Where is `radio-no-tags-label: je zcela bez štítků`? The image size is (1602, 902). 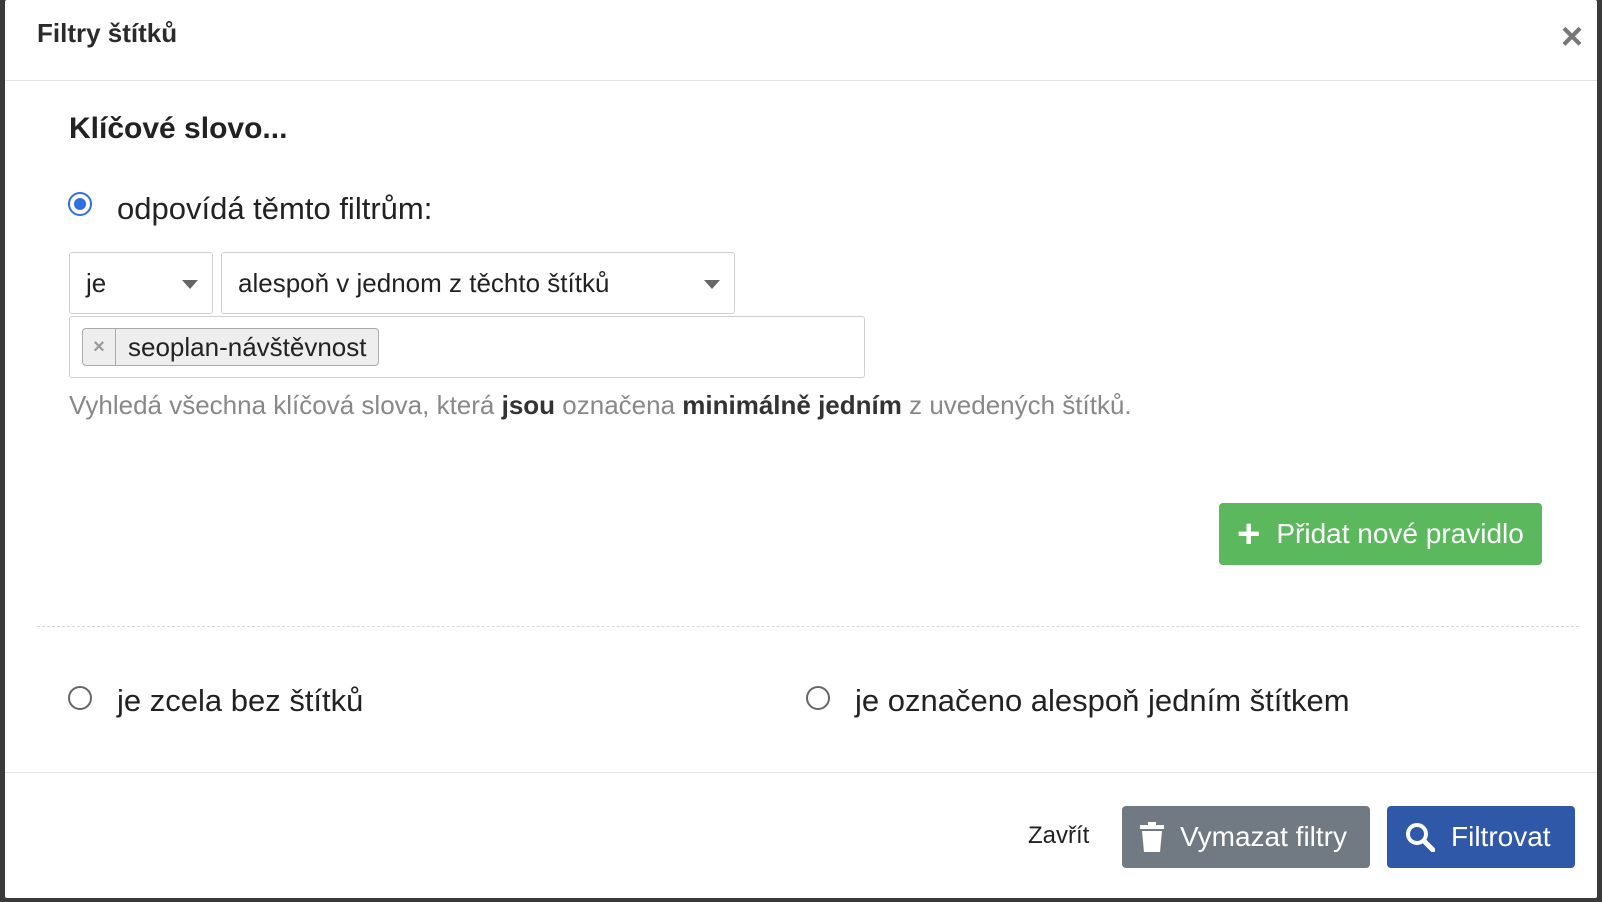 radio-no-tags-label: je zcela bez štítků is located at coordinates (240, 701).